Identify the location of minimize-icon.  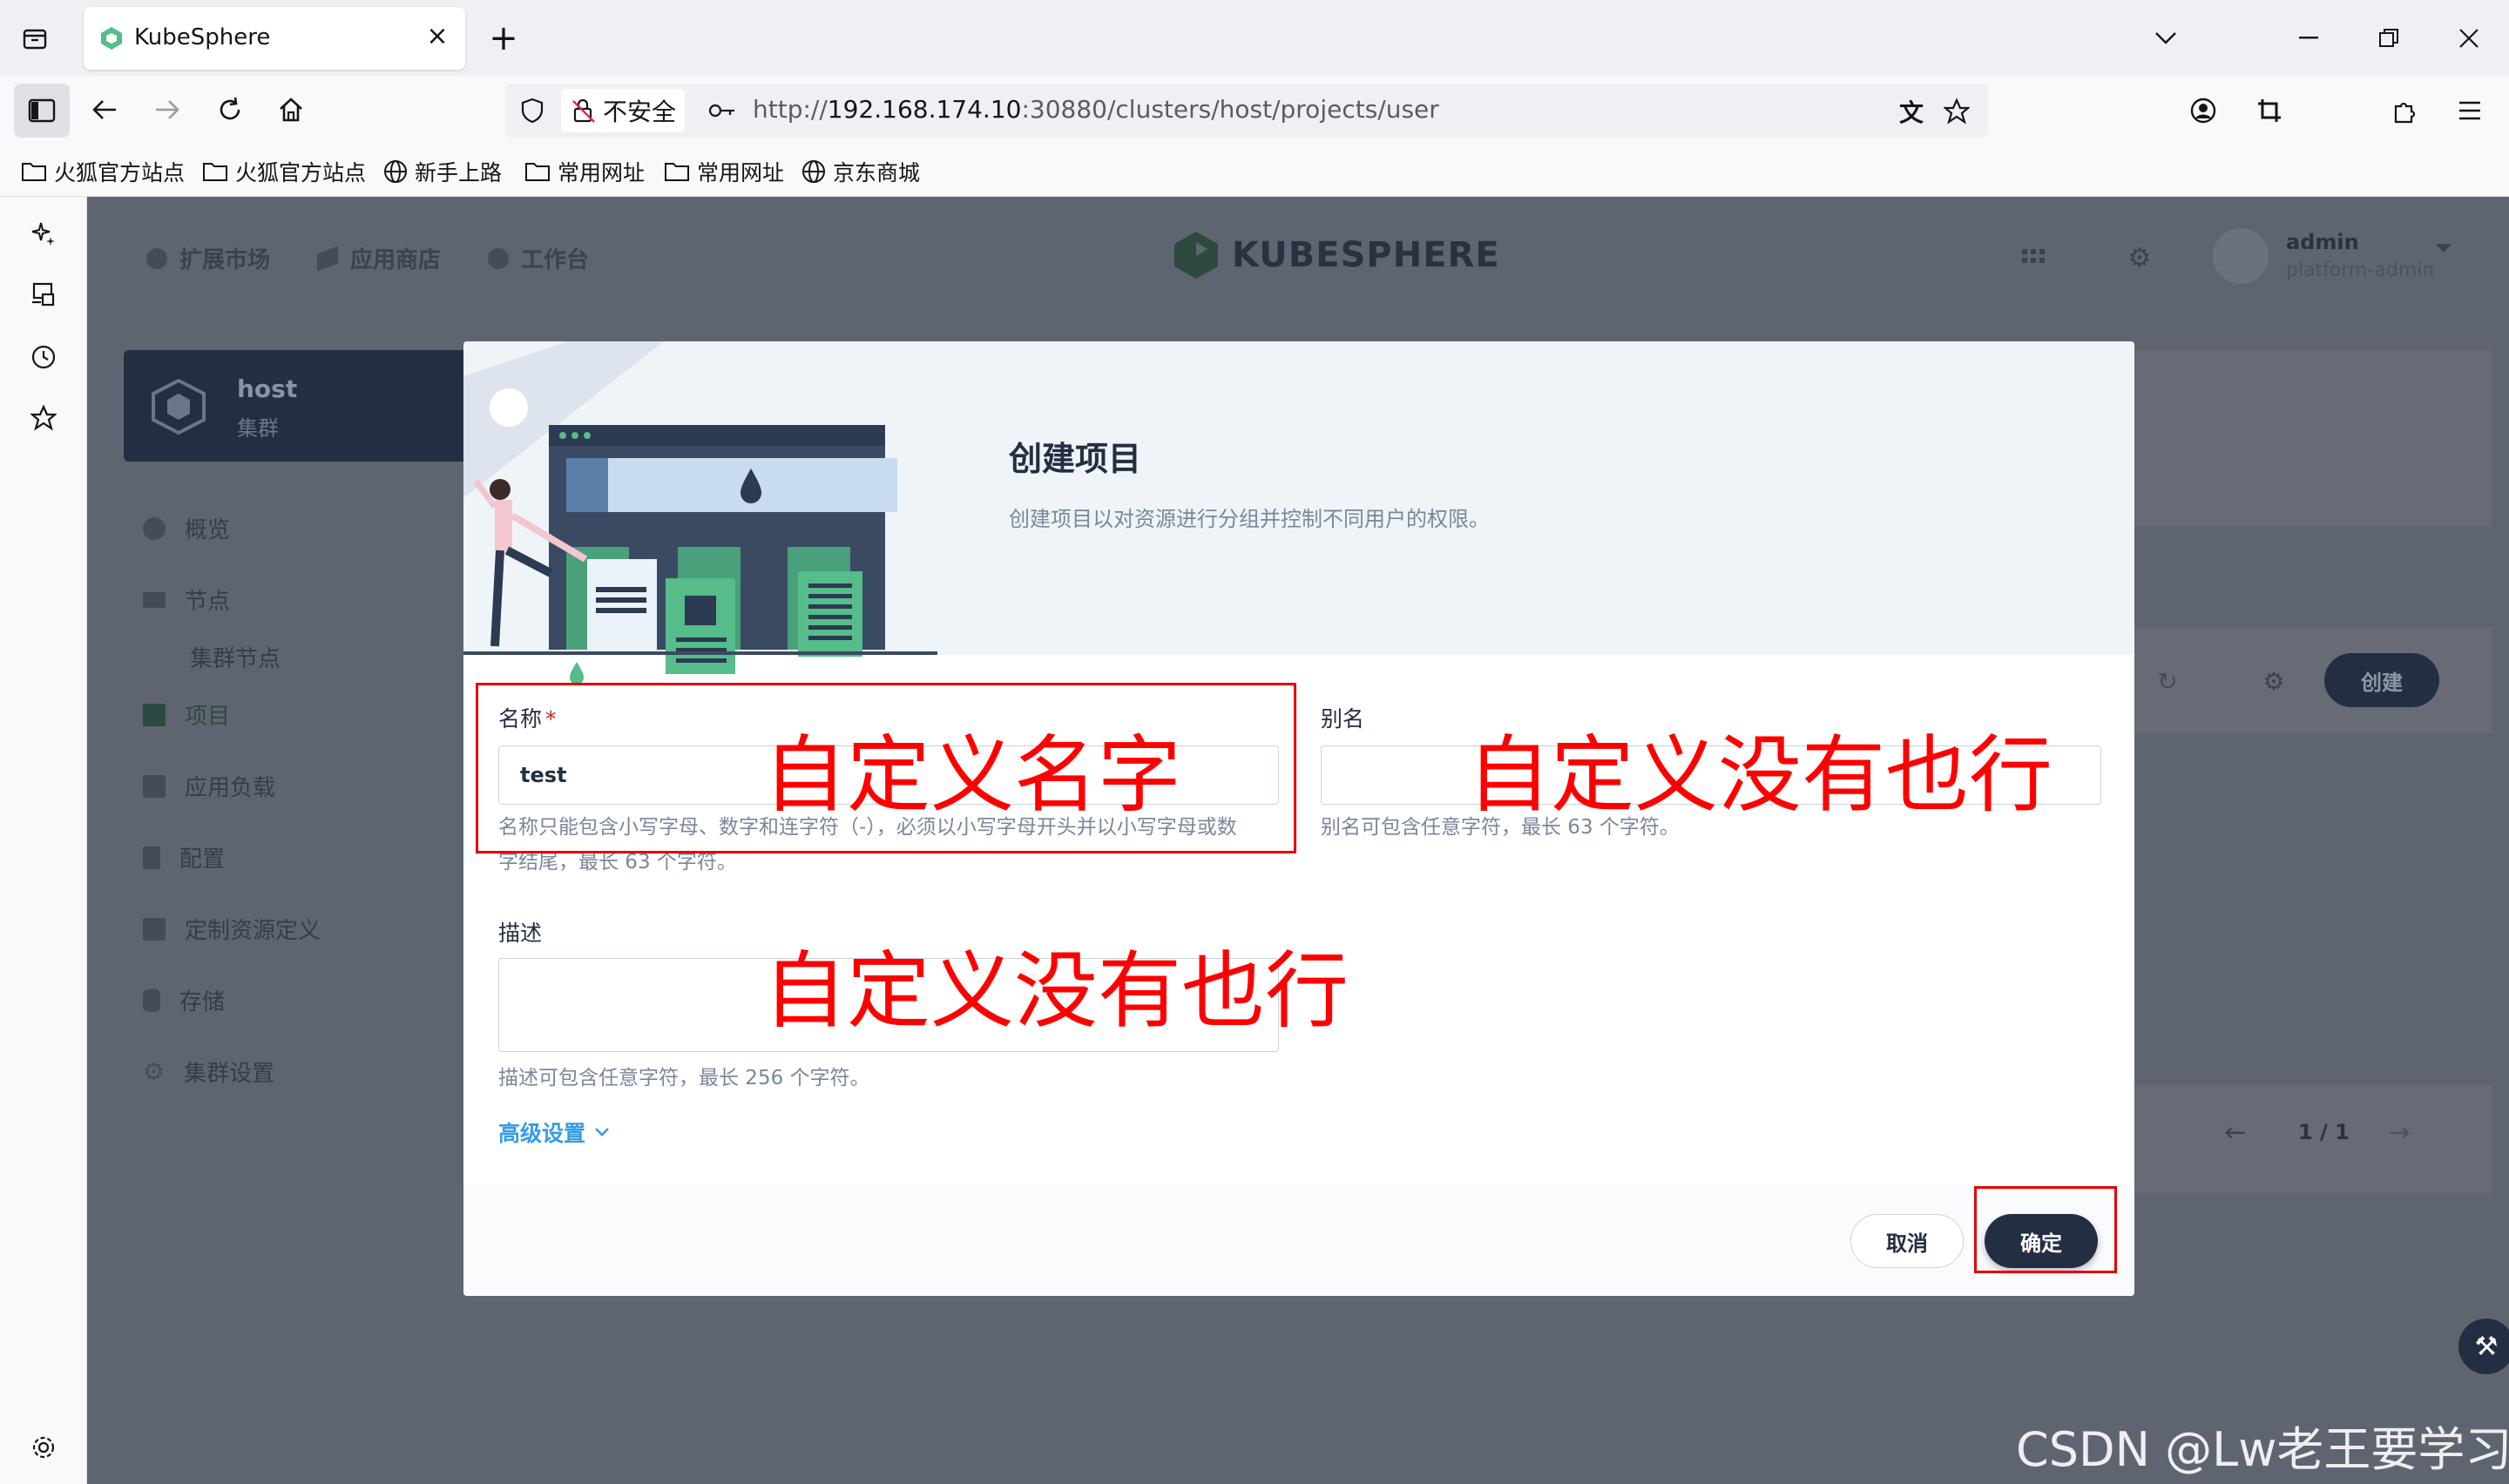
(2308, 38).